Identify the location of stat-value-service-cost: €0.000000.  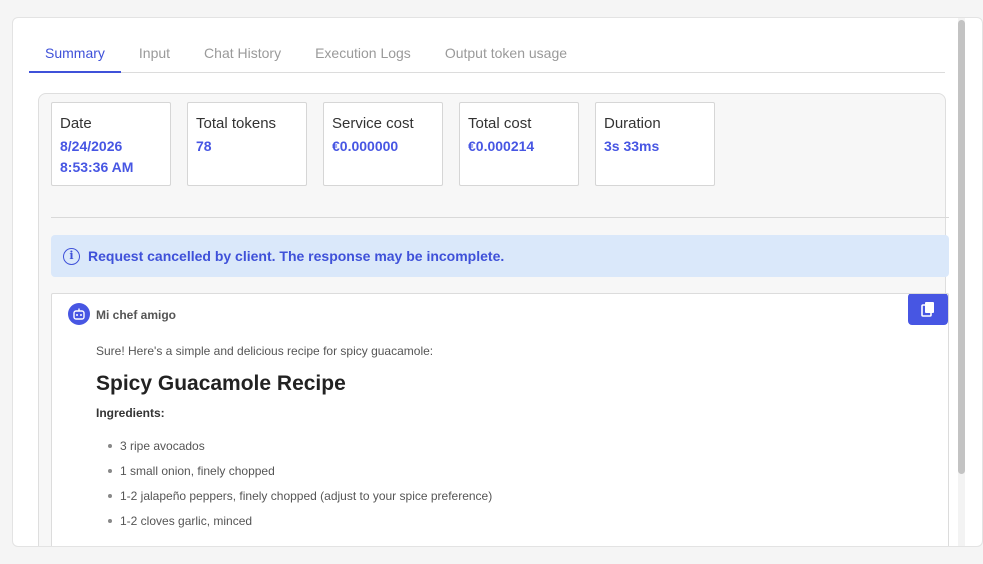
(365, 146).